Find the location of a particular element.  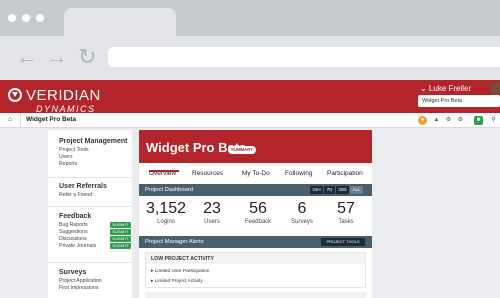

project-tools-button: PROJECT TOOLS is located at coordinates (343, 242).